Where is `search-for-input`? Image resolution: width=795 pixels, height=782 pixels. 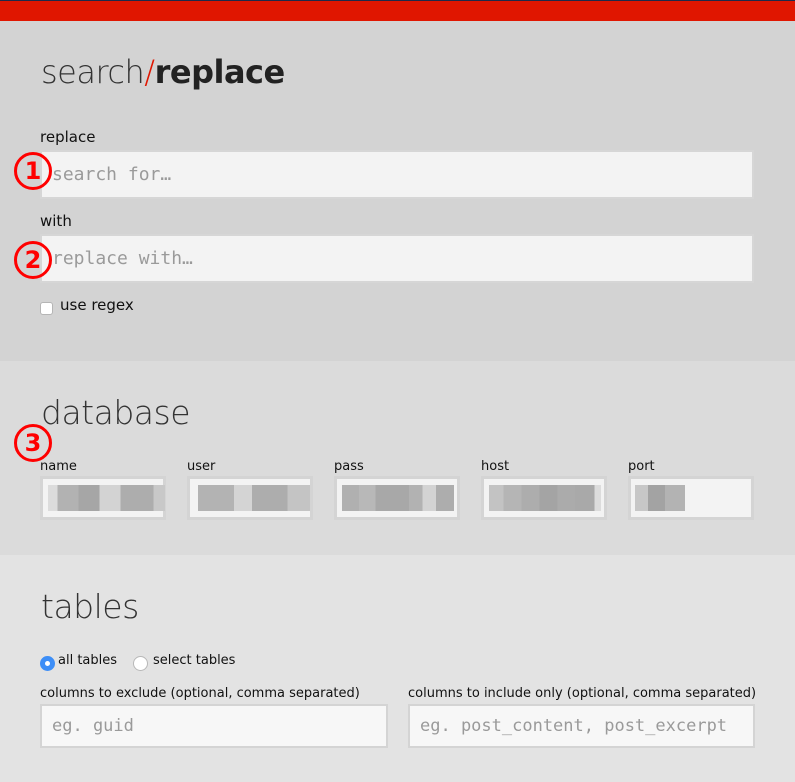
search-for-input is located at coordinates (397, 174).